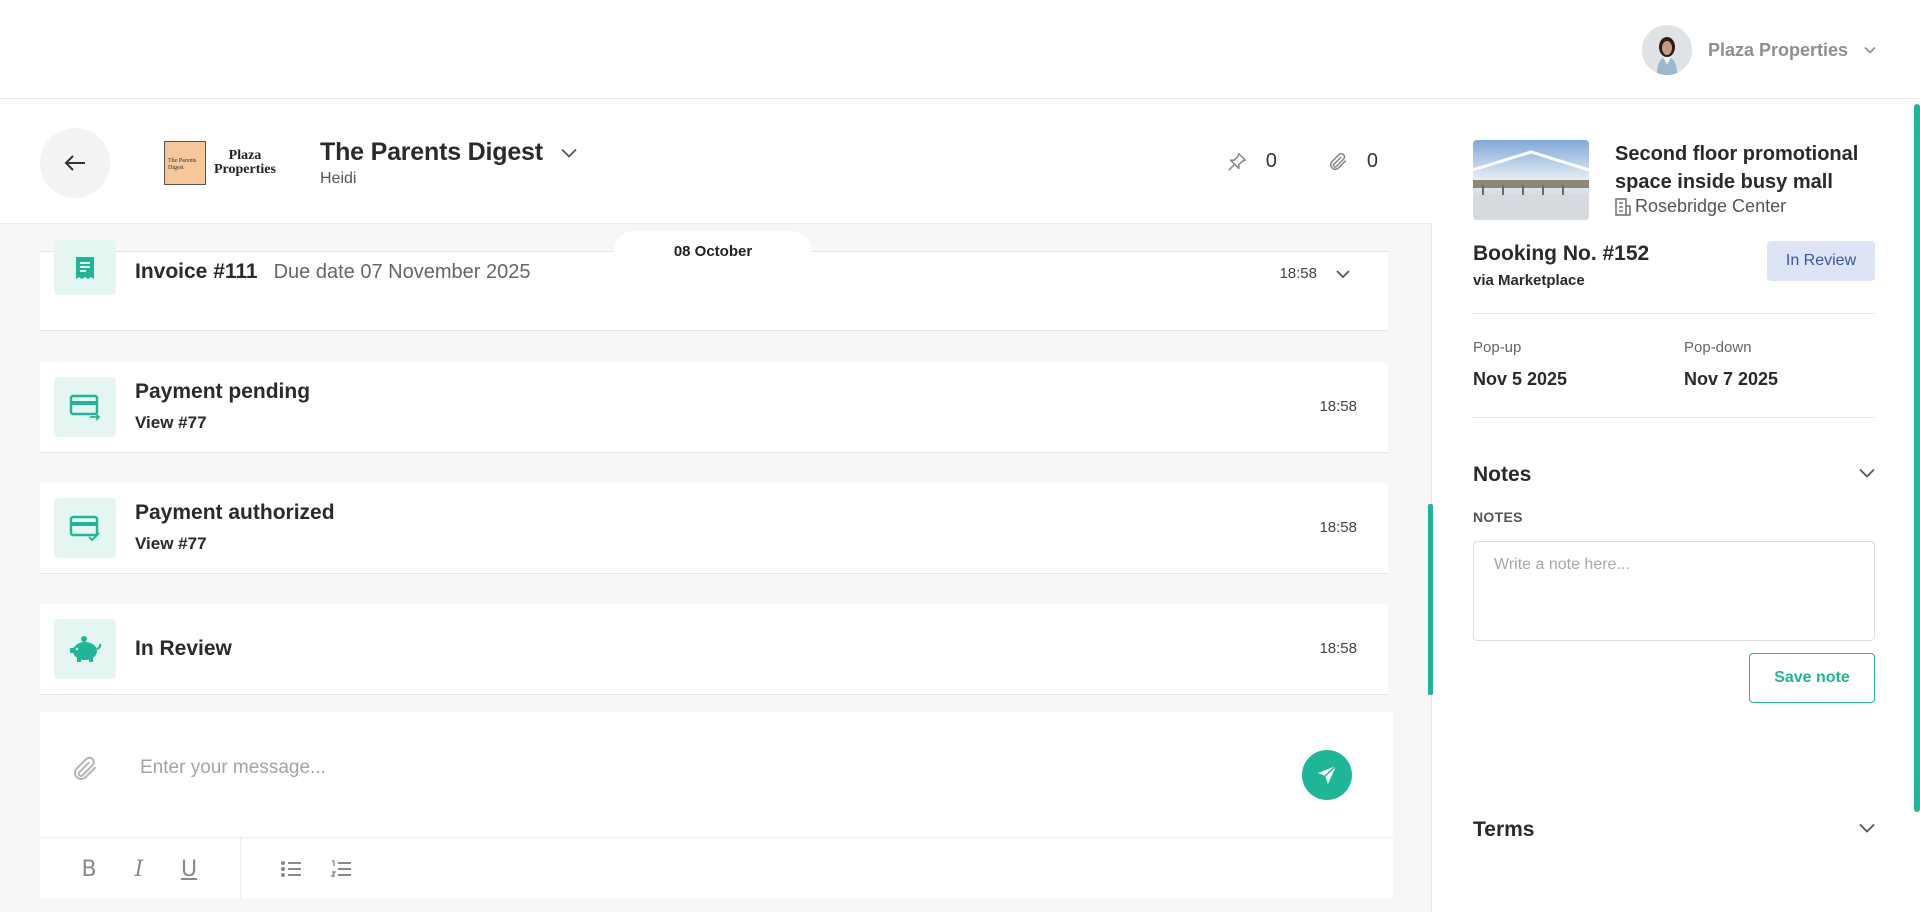 The height and width of the screenshot is (912, 1920). Describe the element at coordinates (1497, 347) in the screenshot. I see `popup-label: Pop-up` at that location.